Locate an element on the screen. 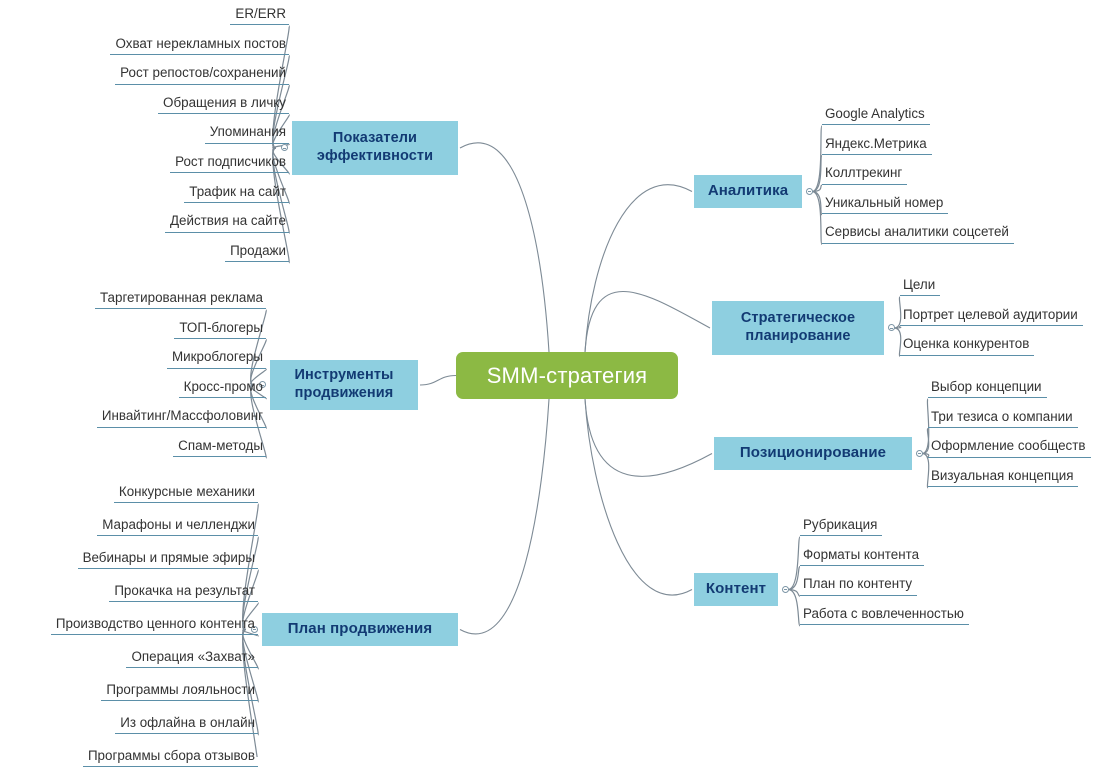 This screenshot has height=767, width=1120. leaf-pokazateli-0: ER/ERR is located at coordinates (259, 16).